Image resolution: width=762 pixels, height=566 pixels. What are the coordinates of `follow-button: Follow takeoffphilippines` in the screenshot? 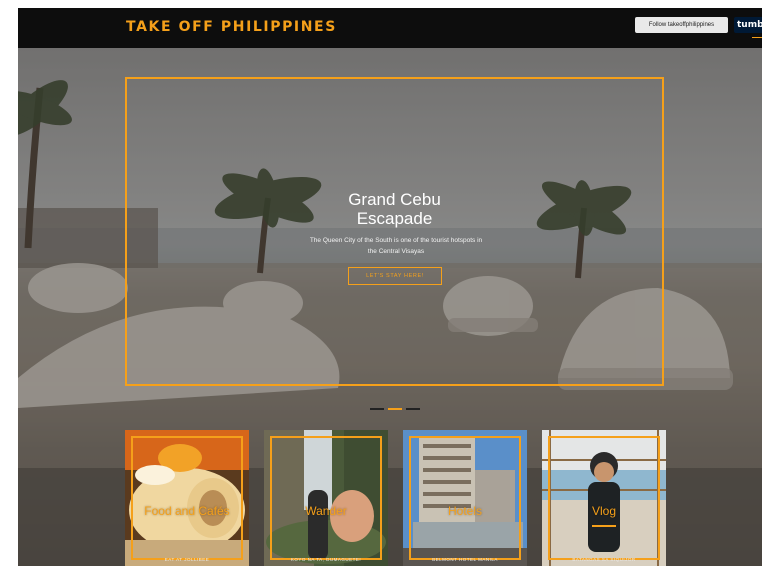 It's located at (681, 25).